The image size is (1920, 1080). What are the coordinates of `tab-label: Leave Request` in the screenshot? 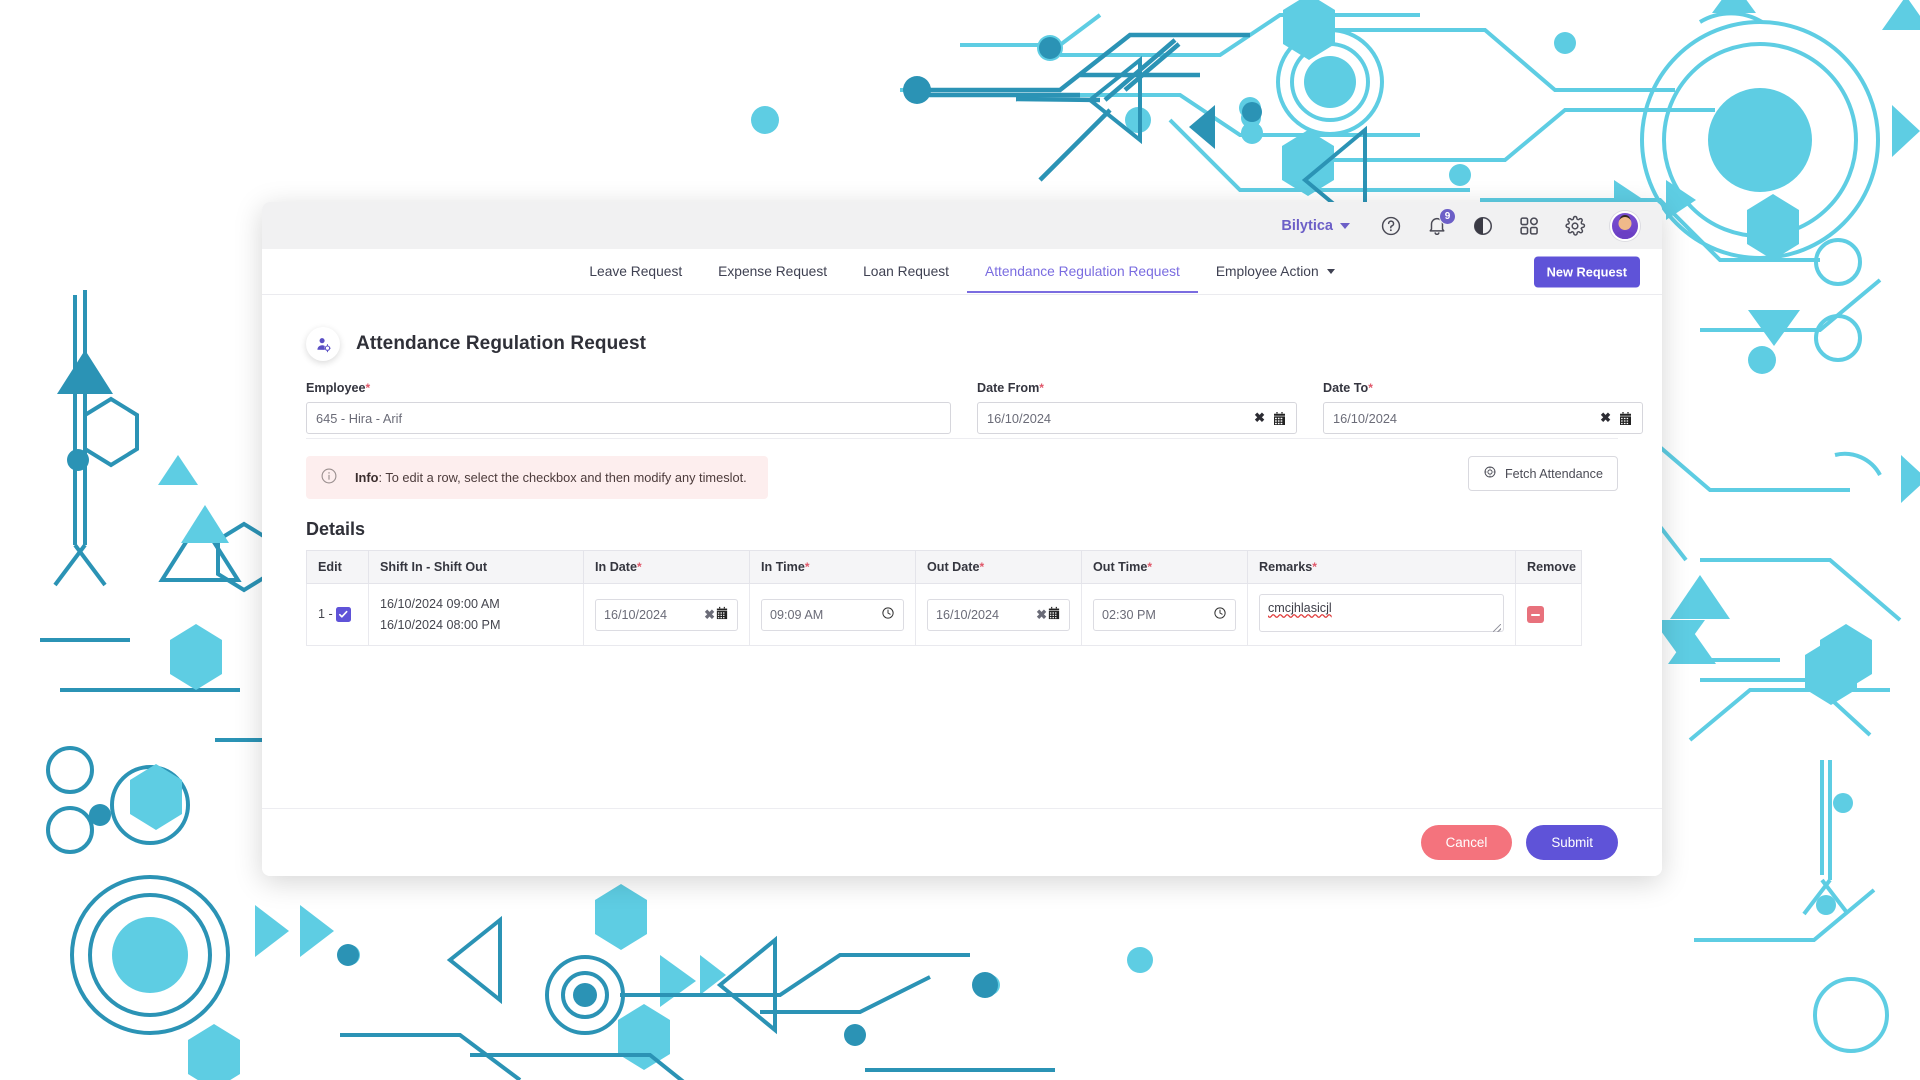 It's located at (636, 271).